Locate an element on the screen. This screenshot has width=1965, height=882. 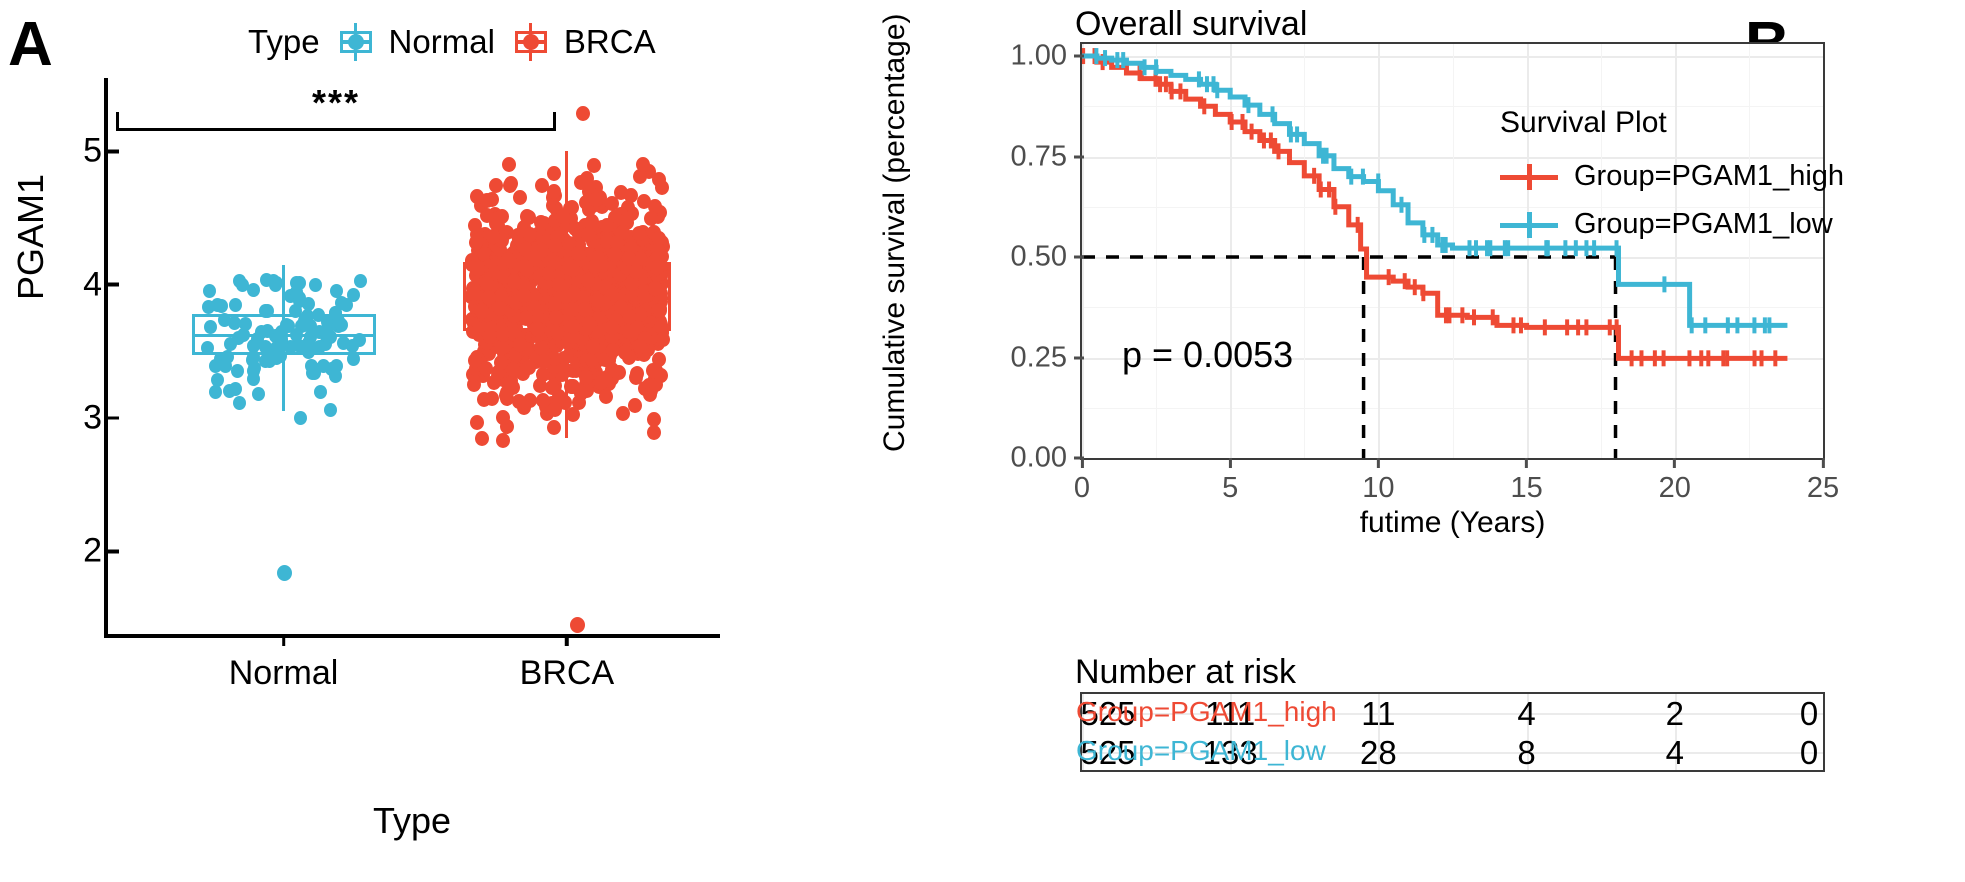
km-x-axis-label: futime (Years) is located at coordinates (1452, 522).